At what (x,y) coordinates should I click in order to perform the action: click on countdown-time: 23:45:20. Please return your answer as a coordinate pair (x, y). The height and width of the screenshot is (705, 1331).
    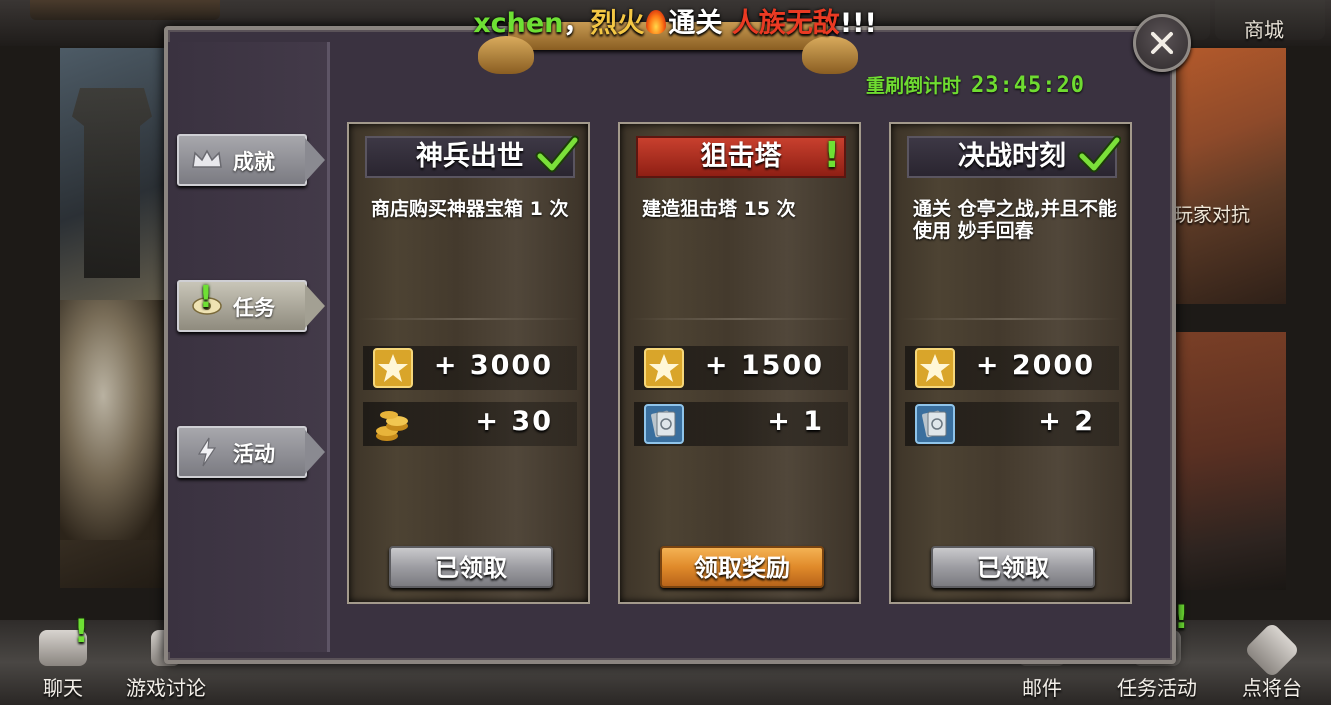
    Looking at the image, I should click on (1028, 85).